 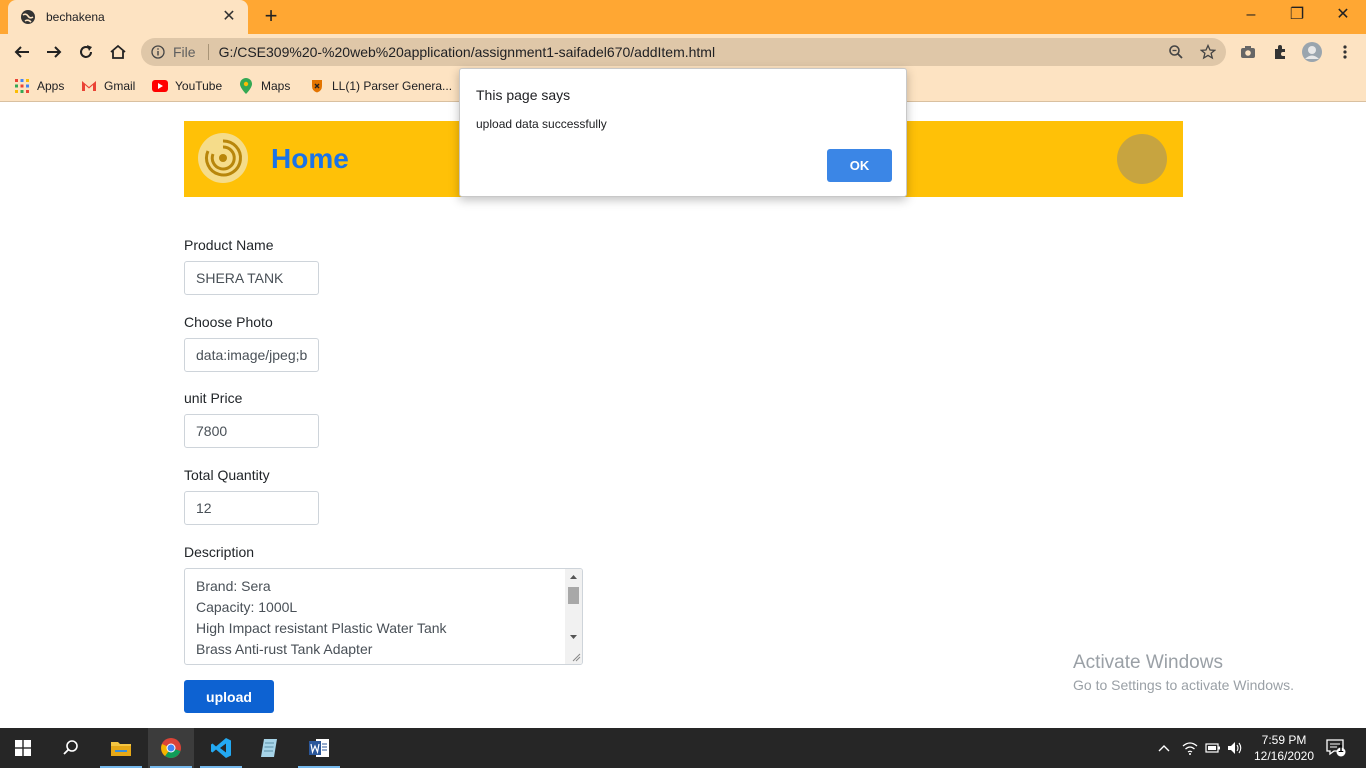 I want to click on total-quantity-input, so click(x=251, y=508).